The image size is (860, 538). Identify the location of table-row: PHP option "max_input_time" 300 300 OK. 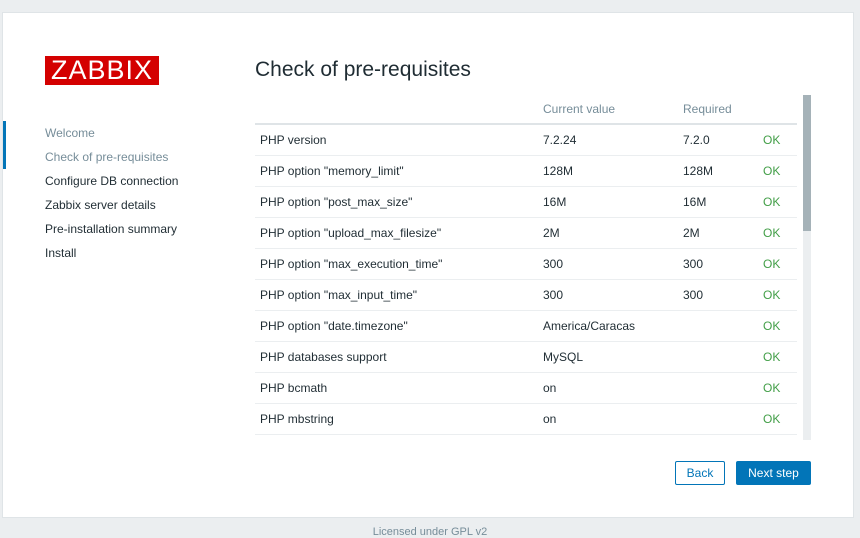
(526, 295).